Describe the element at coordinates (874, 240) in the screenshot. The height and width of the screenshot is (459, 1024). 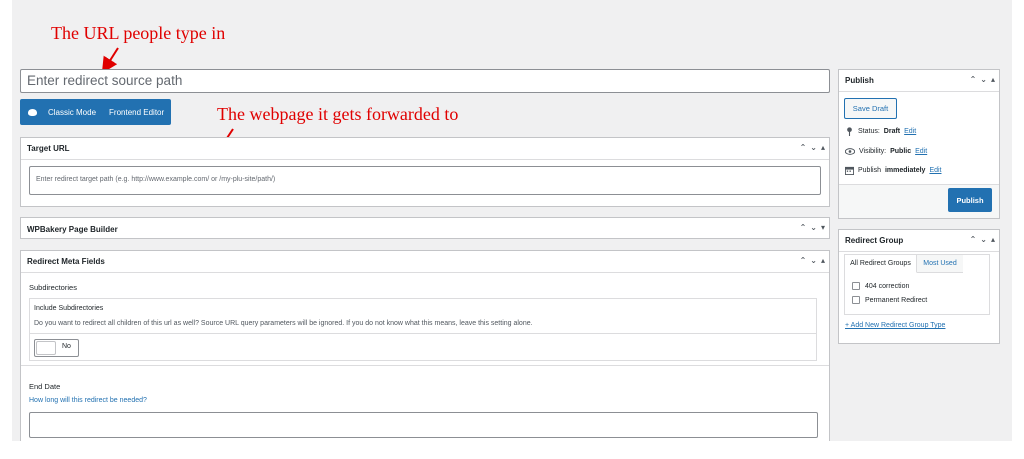
I see `redirect-group-title: Redirect Group` at that location.